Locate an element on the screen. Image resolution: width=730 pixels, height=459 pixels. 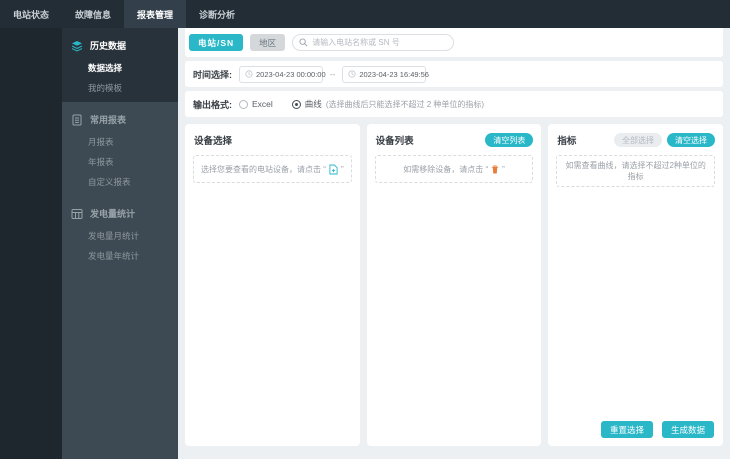
sidebar-group-generation-stats: 发电量统计 发电量月统计 发电量年统计 is located at coordinates (120, 233).